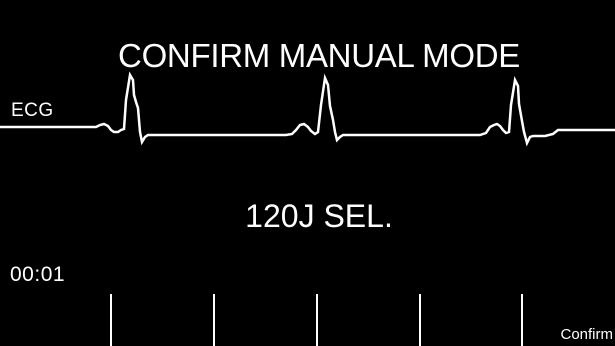  I want to click on elapsed-timer: 00:01, so click(38, 274).